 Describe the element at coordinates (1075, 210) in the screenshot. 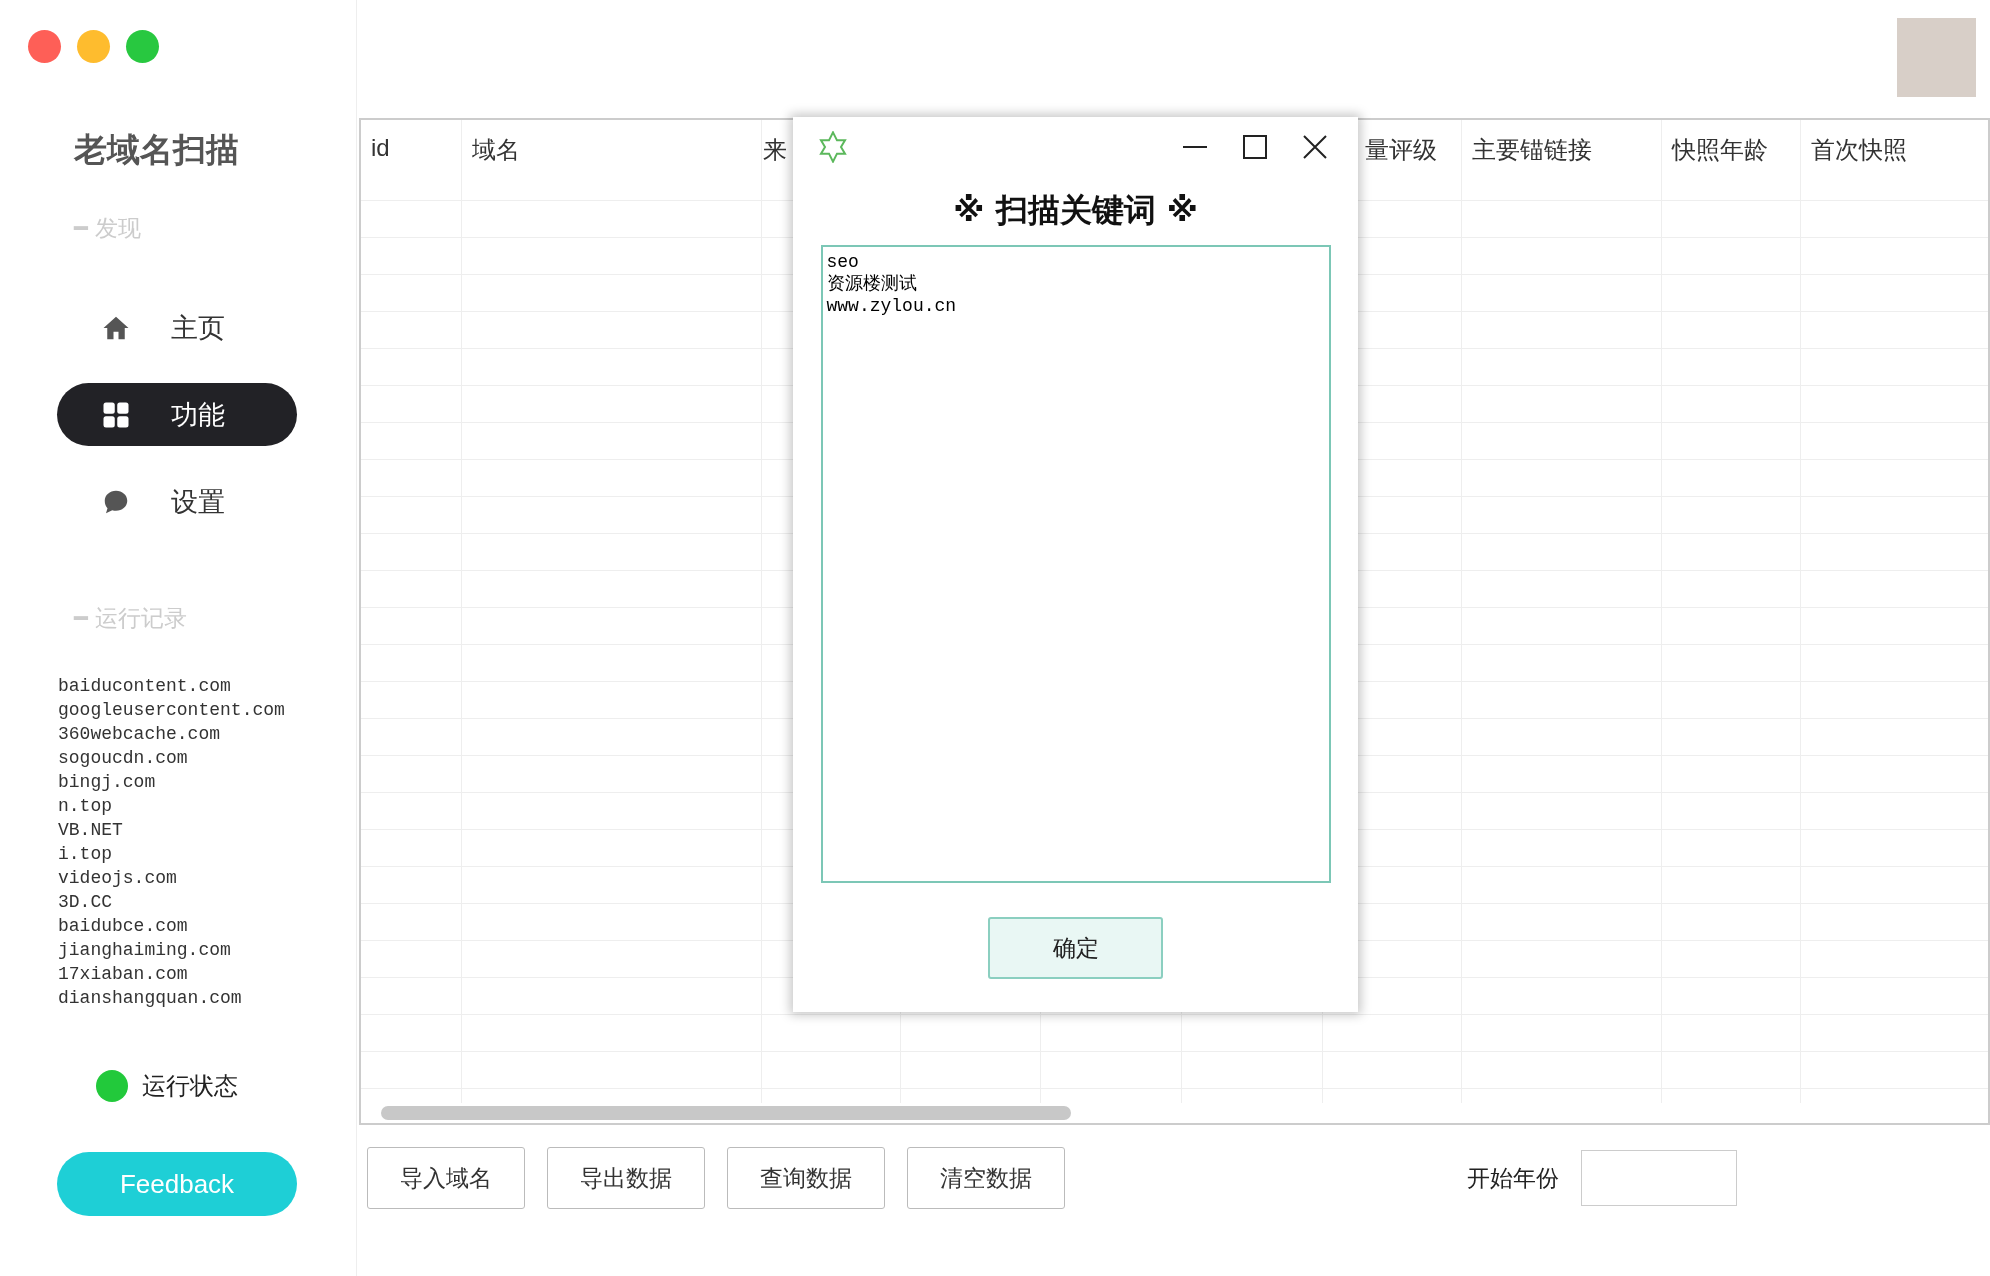

I see `dialog-title: ※ 扫描关键词 ※` at that location.